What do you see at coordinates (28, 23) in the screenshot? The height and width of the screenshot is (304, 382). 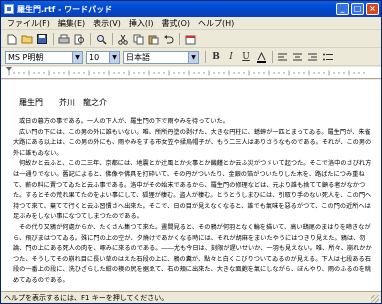 I see `menu-file: ファイル(F)` at bounding box center [28, 23].